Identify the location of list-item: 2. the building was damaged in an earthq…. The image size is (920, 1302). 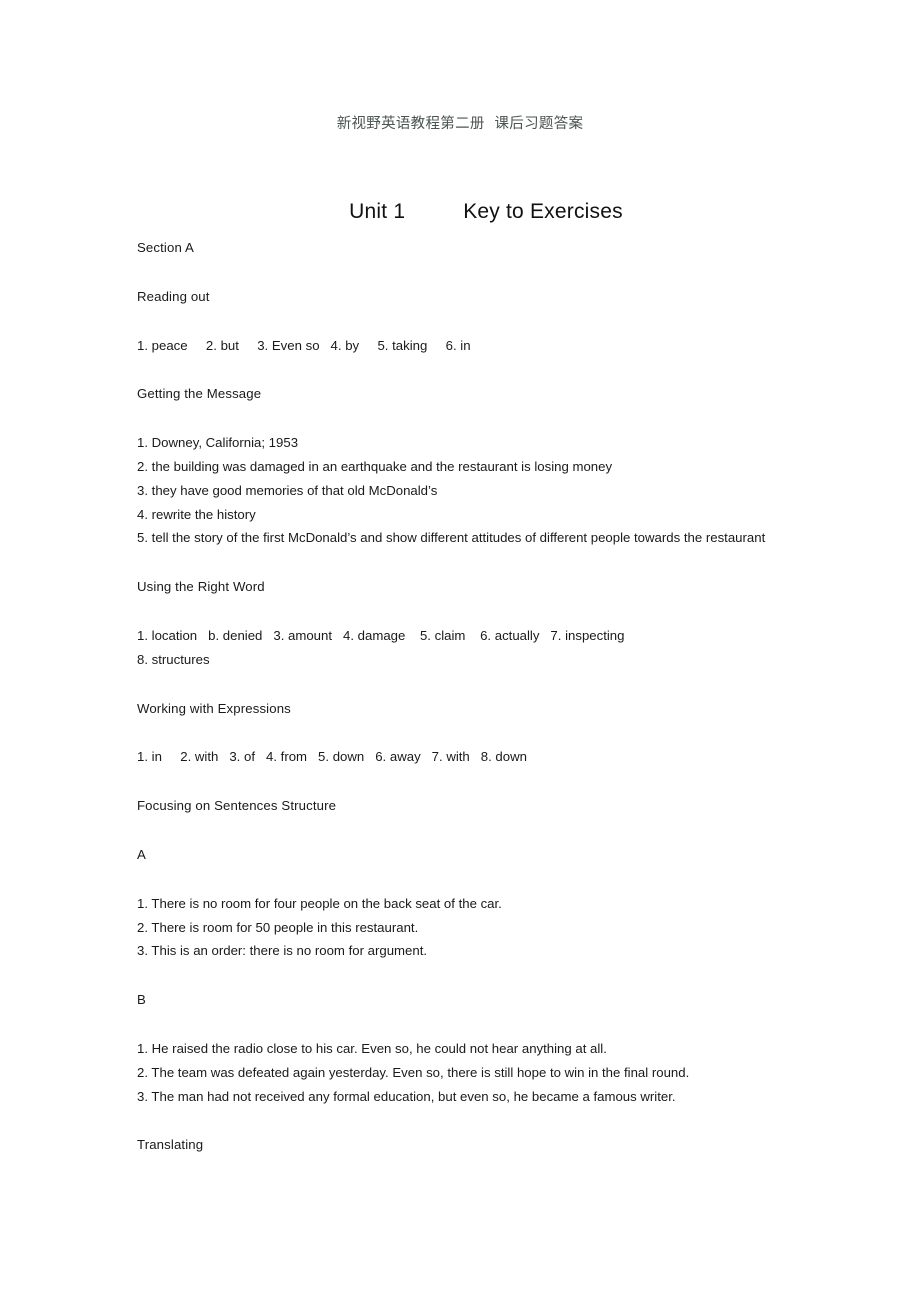
(375, 466).